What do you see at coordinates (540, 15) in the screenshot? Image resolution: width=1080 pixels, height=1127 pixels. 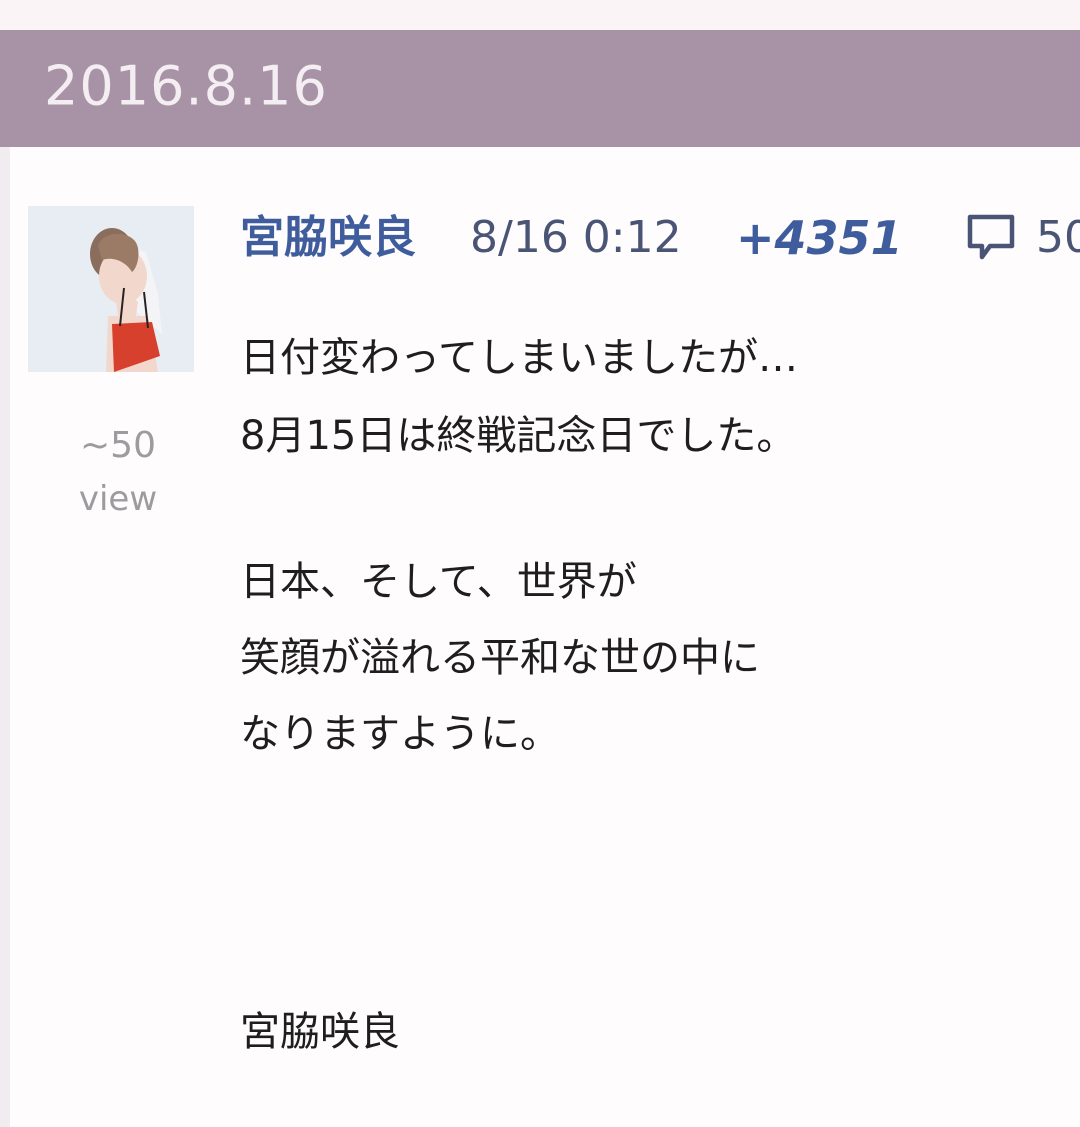 I see `top-strip` at bounding box center [540, 15].